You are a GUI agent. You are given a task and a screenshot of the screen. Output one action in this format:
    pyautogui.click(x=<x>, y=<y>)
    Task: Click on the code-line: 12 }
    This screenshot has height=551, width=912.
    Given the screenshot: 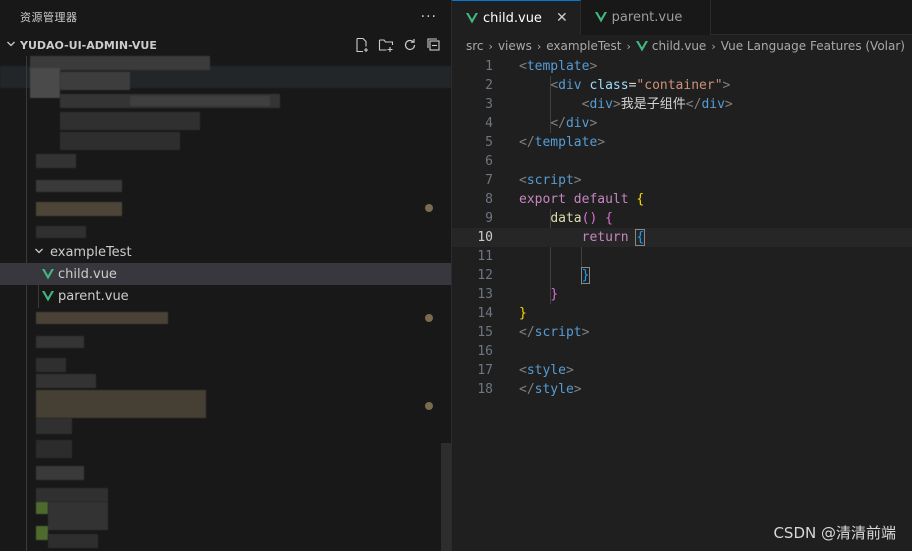 What is the action you would take?
    pyautogui.click(x=682, y=275)
    